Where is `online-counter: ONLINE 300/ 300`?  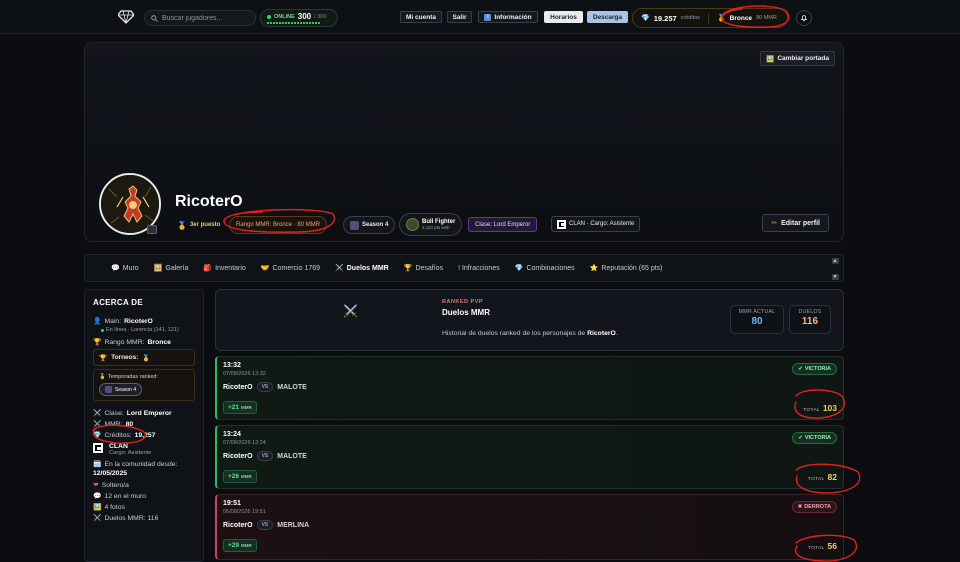
online-counter: ONLINE 300/ 300 is located at coordinates (299, 18).